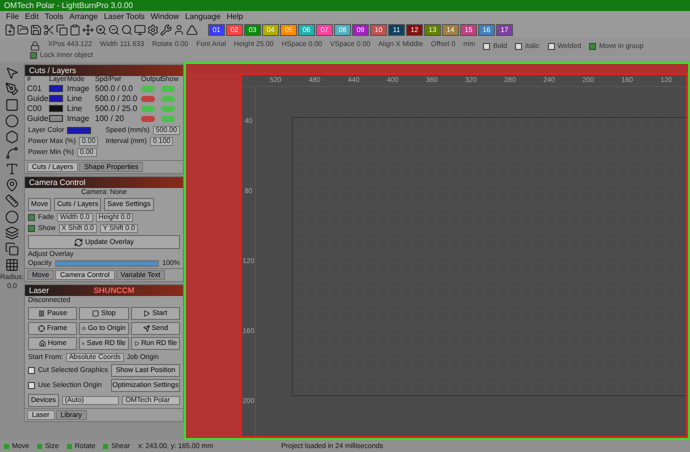 This screenshot has width=690, height=452. What do you see at coordinates (101, 30) in the screenshot?
I see `zoom-in-icon` at bounding box center [101, 30].